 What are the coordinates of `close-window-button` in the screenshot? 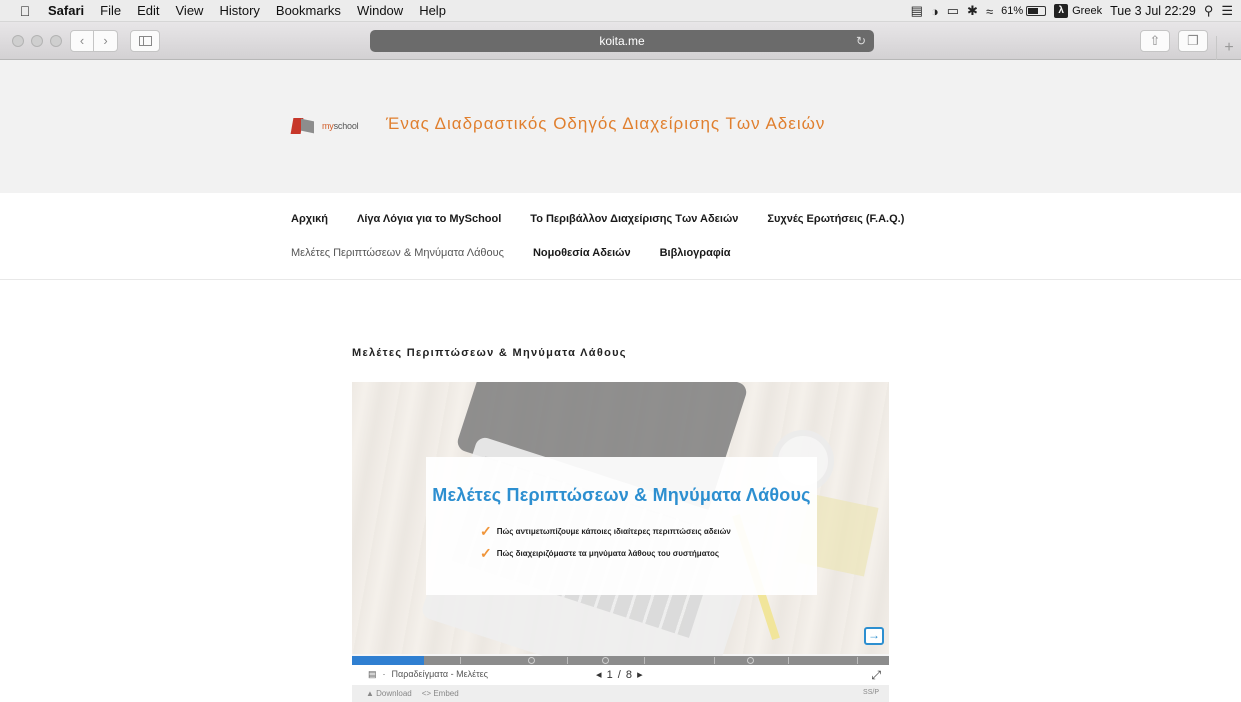 It's located at (18, 41).